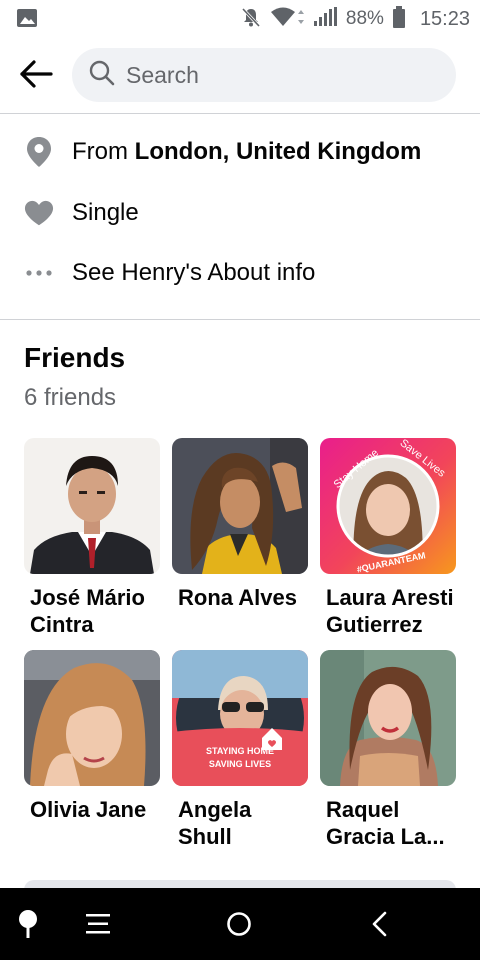  I want to click on signal-icon, so click(325, 19).